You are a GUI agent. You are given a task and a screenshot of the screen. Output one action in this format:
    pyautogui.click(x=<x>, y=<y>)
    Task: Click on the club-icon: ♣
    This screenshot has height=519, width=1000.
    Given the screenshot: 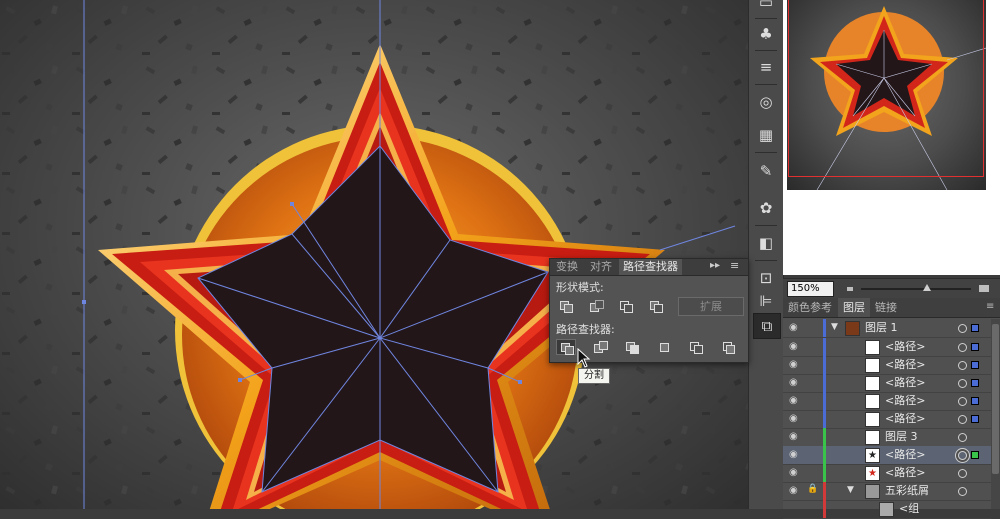 What is the action you would take?
    pyautogui.click(x=766, y=34)
    